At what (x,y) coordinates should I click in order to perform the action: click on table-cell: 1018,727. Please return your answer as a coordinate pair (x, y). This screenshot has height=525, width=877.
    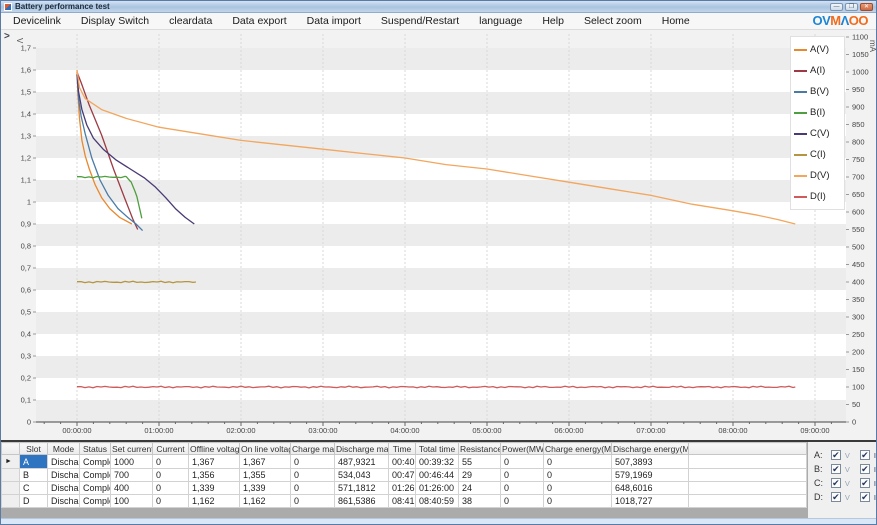
    Looking at the image, I should click on (650, 501).